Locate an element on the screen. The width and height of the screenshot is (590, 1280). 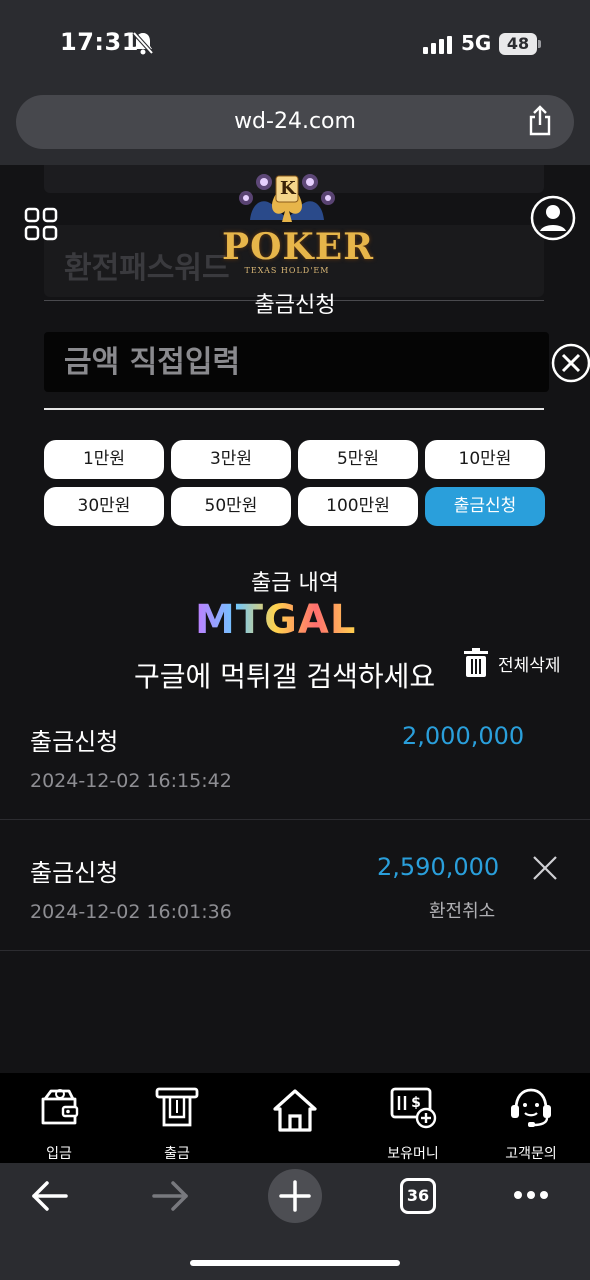
record-status: 환전취소 is located at coordinates (462, 911).